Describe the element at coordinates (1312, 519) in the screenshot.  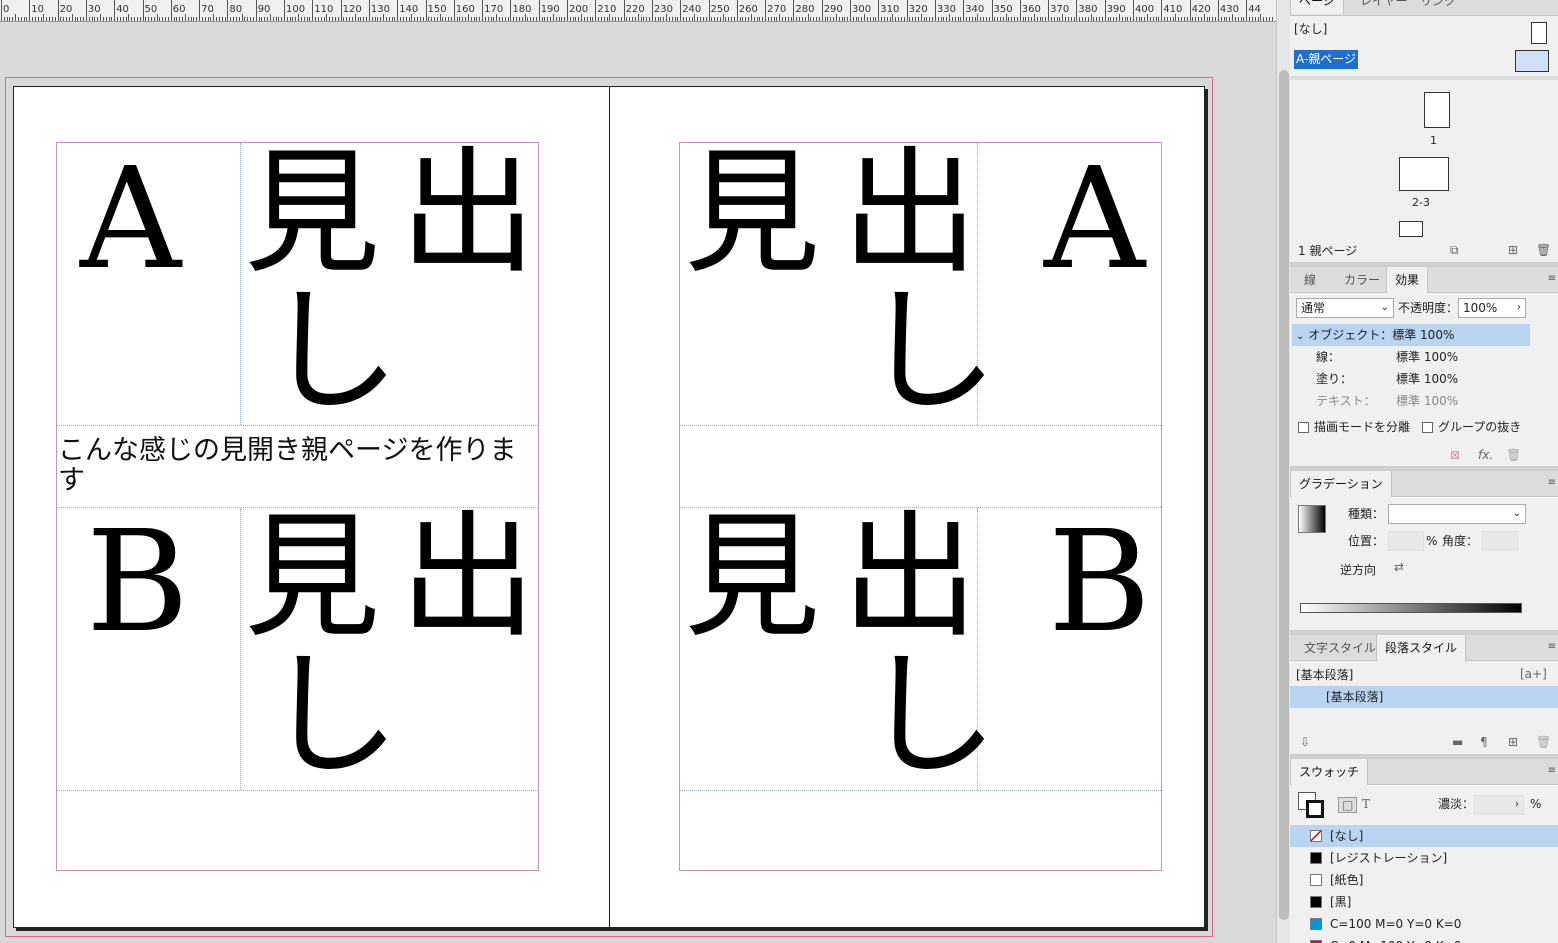
I see `gradient-preview-swatch` at that location.